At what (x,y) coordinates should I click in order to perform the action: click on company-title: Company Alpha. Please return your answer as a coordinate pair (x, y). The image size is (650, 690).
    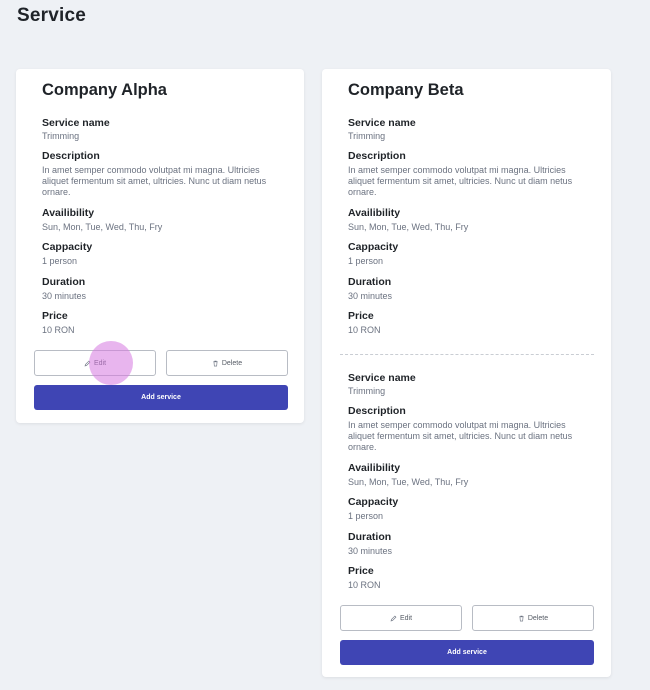
    Looking at the image, I should click on (104, 90).